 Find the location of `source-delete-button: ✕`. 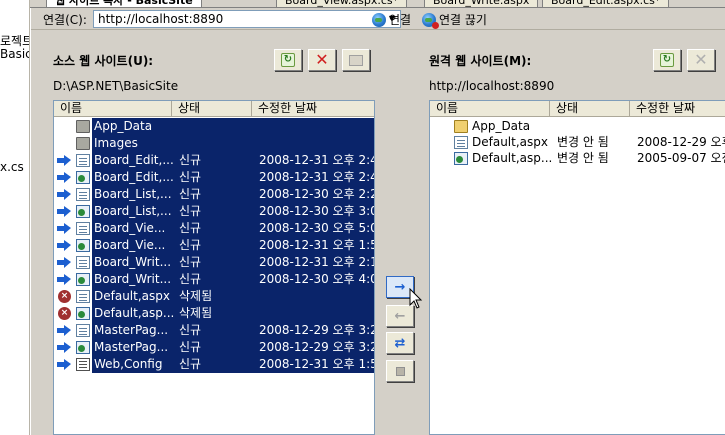

source-delete-button: ✕ is located at coordinates (322, 60).